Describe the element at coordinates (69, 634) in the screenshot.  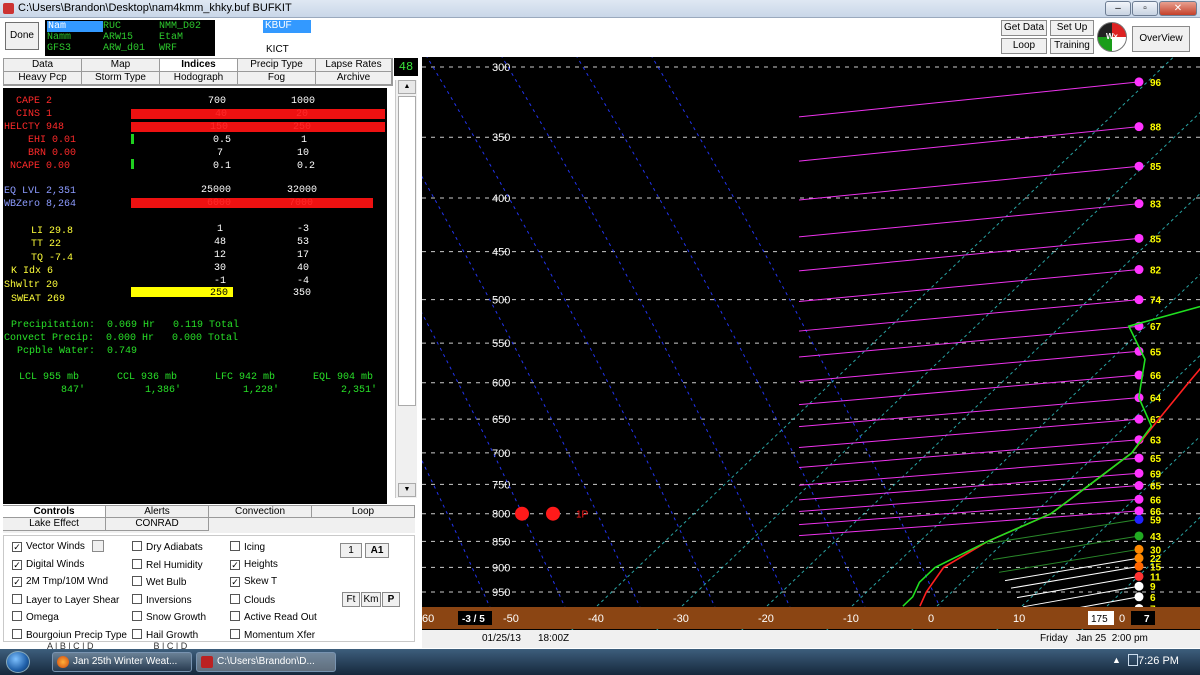
I see `checkbox-bourgoiun-precip-type: Bourgoiun Precip Type` at that location.